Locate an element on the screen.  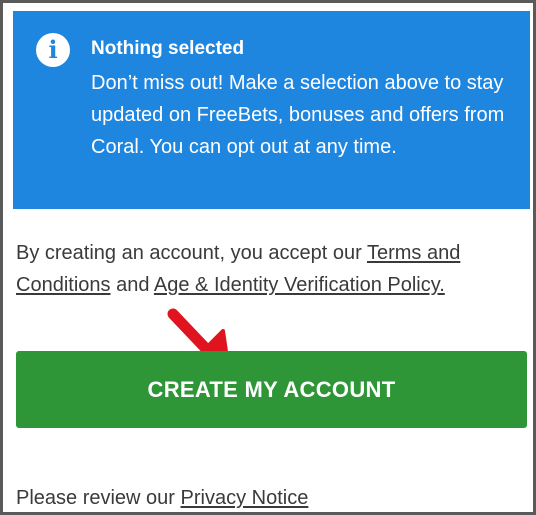
info-icon: i is located at coordinates (53, 50).